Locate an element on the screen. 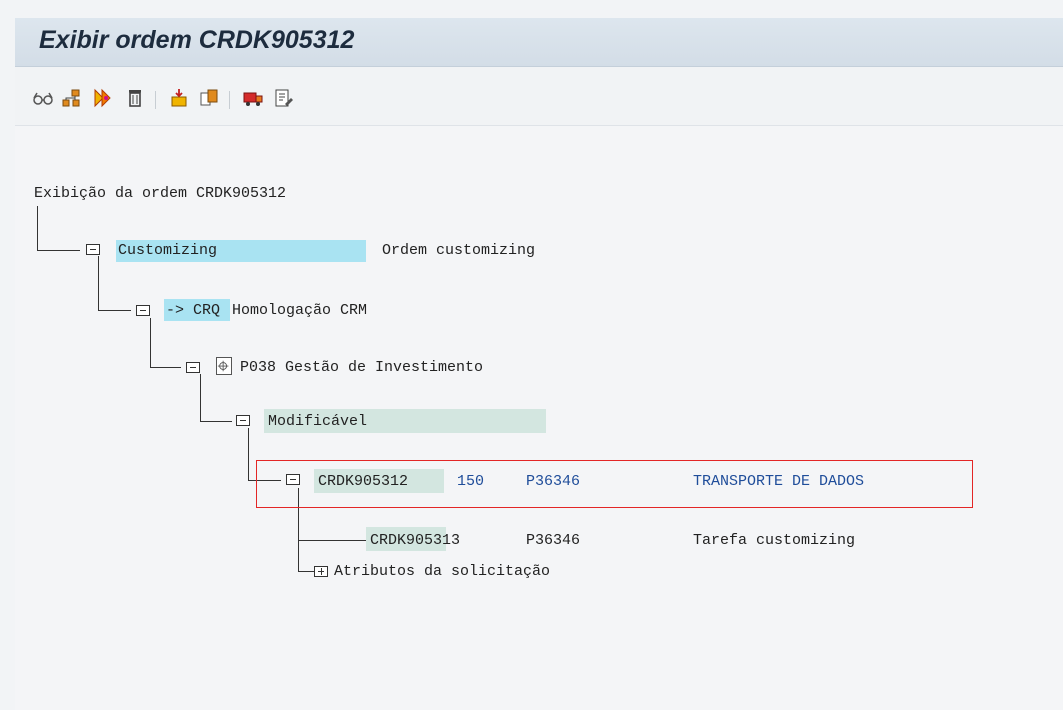 This screenshot has height=710, width=1063. folder-expand-icon is located at coordinates (321, 571).